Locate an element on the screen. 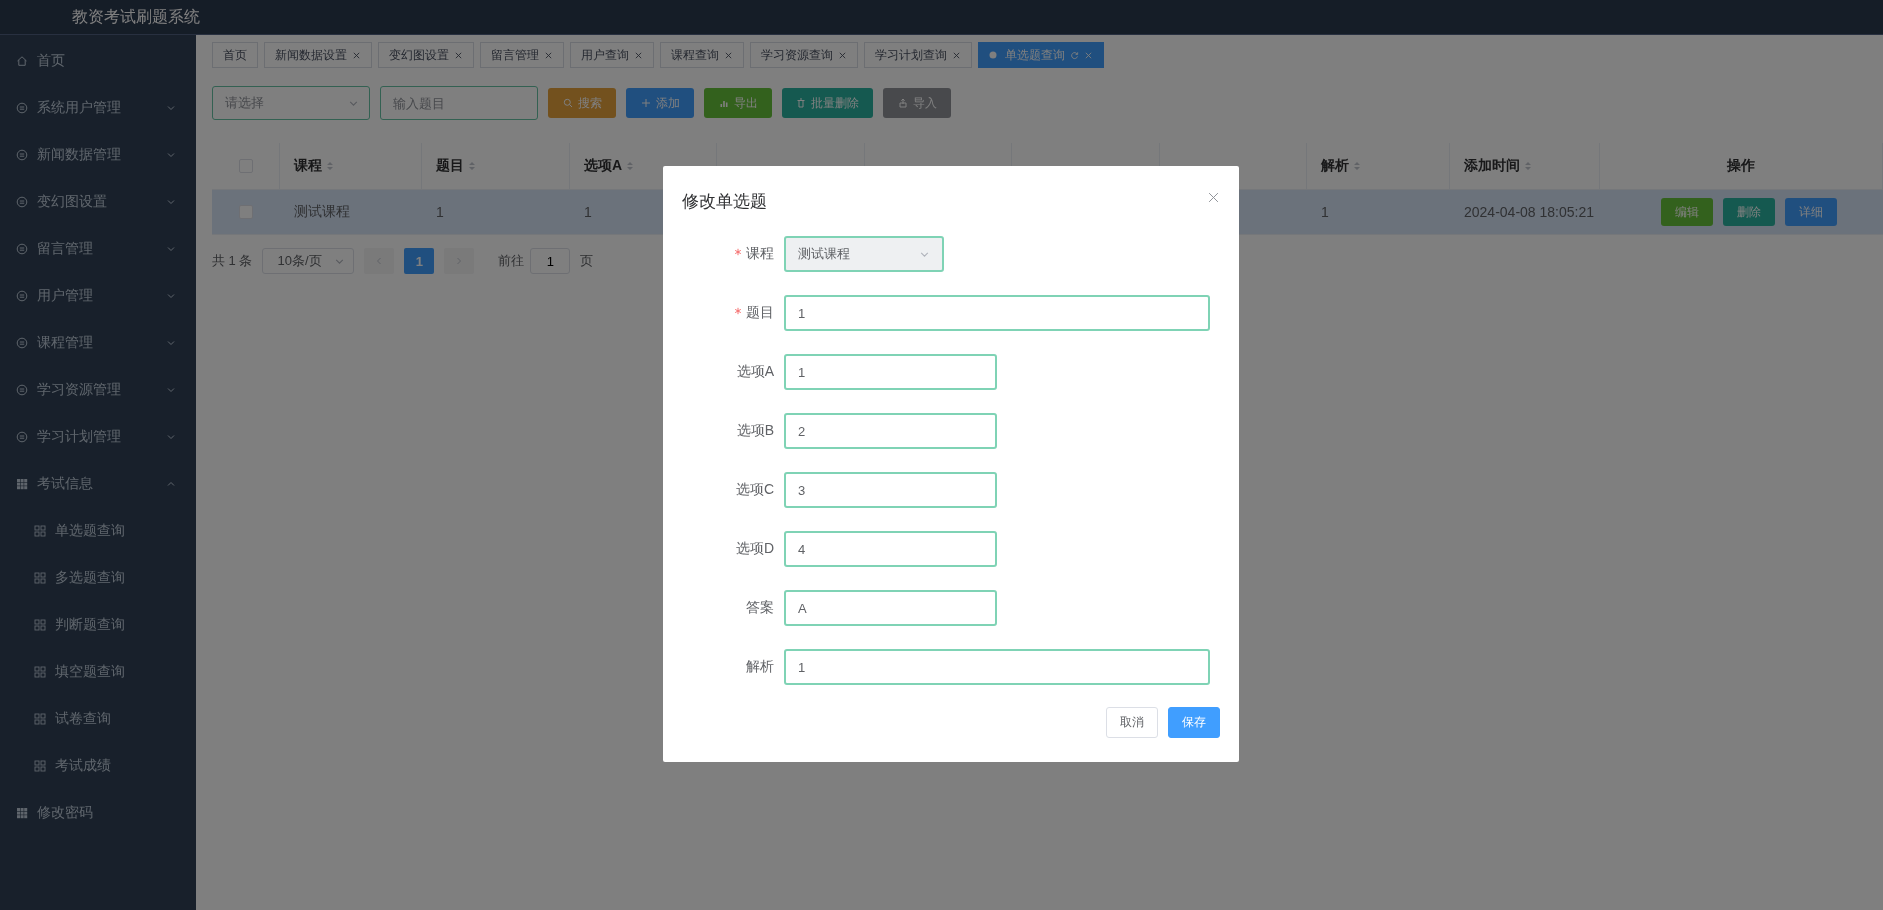  column-header: 课程 is located at coordinates (308, 166).